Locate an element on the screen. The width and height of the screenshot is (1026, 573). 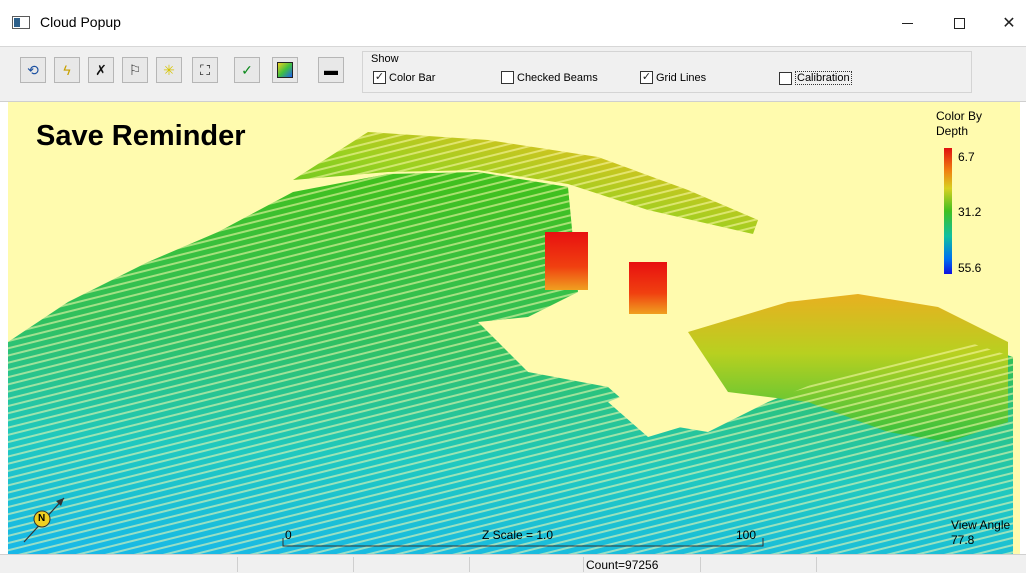
scale-end-label: 100 is located at coordinates (746, 535).